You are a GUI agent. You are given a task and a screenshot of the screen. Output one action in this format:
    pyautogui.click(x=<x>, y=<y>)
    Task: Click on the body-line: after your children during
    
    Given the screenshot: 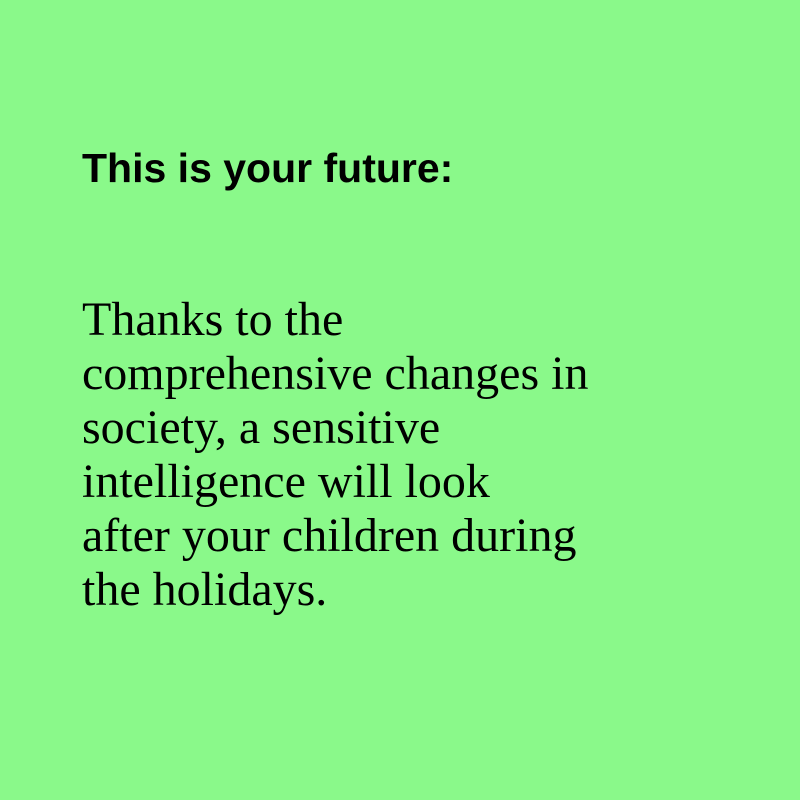 What is the action you would take?
    pyautogui.click(x=329, y=535)
    